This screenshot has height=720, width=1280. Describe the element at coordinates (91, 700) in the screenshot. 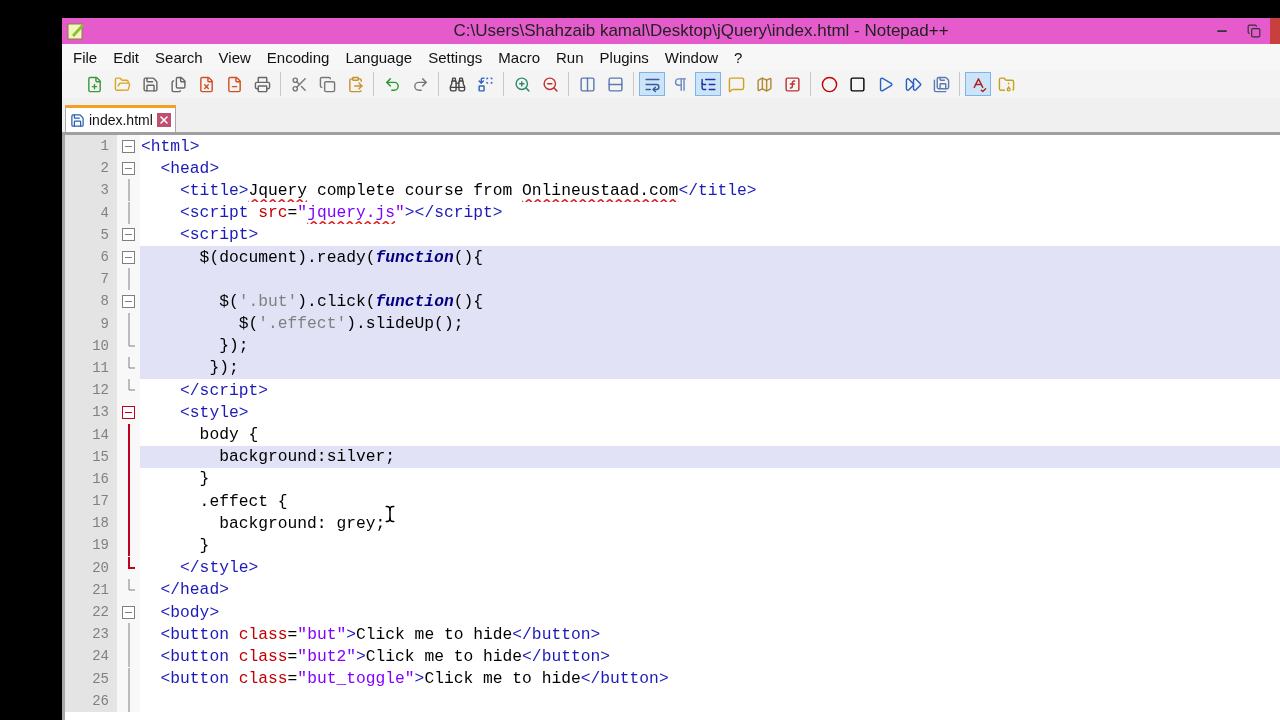

I see `line-number: 26` at that location.